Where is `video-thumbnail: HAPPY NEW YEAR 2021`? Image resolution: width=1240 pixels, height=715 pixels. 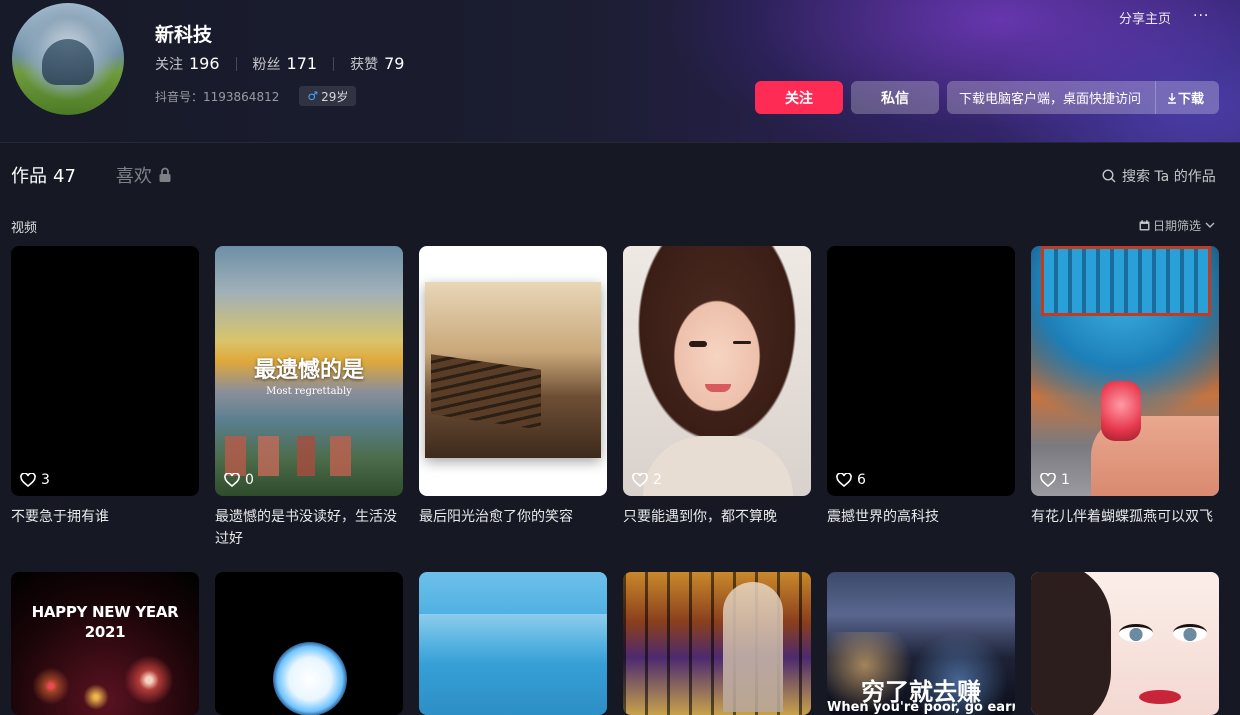
video-thumbnail: HAPPY NEW YEAR 2021 is located at coordinates (105, 643).